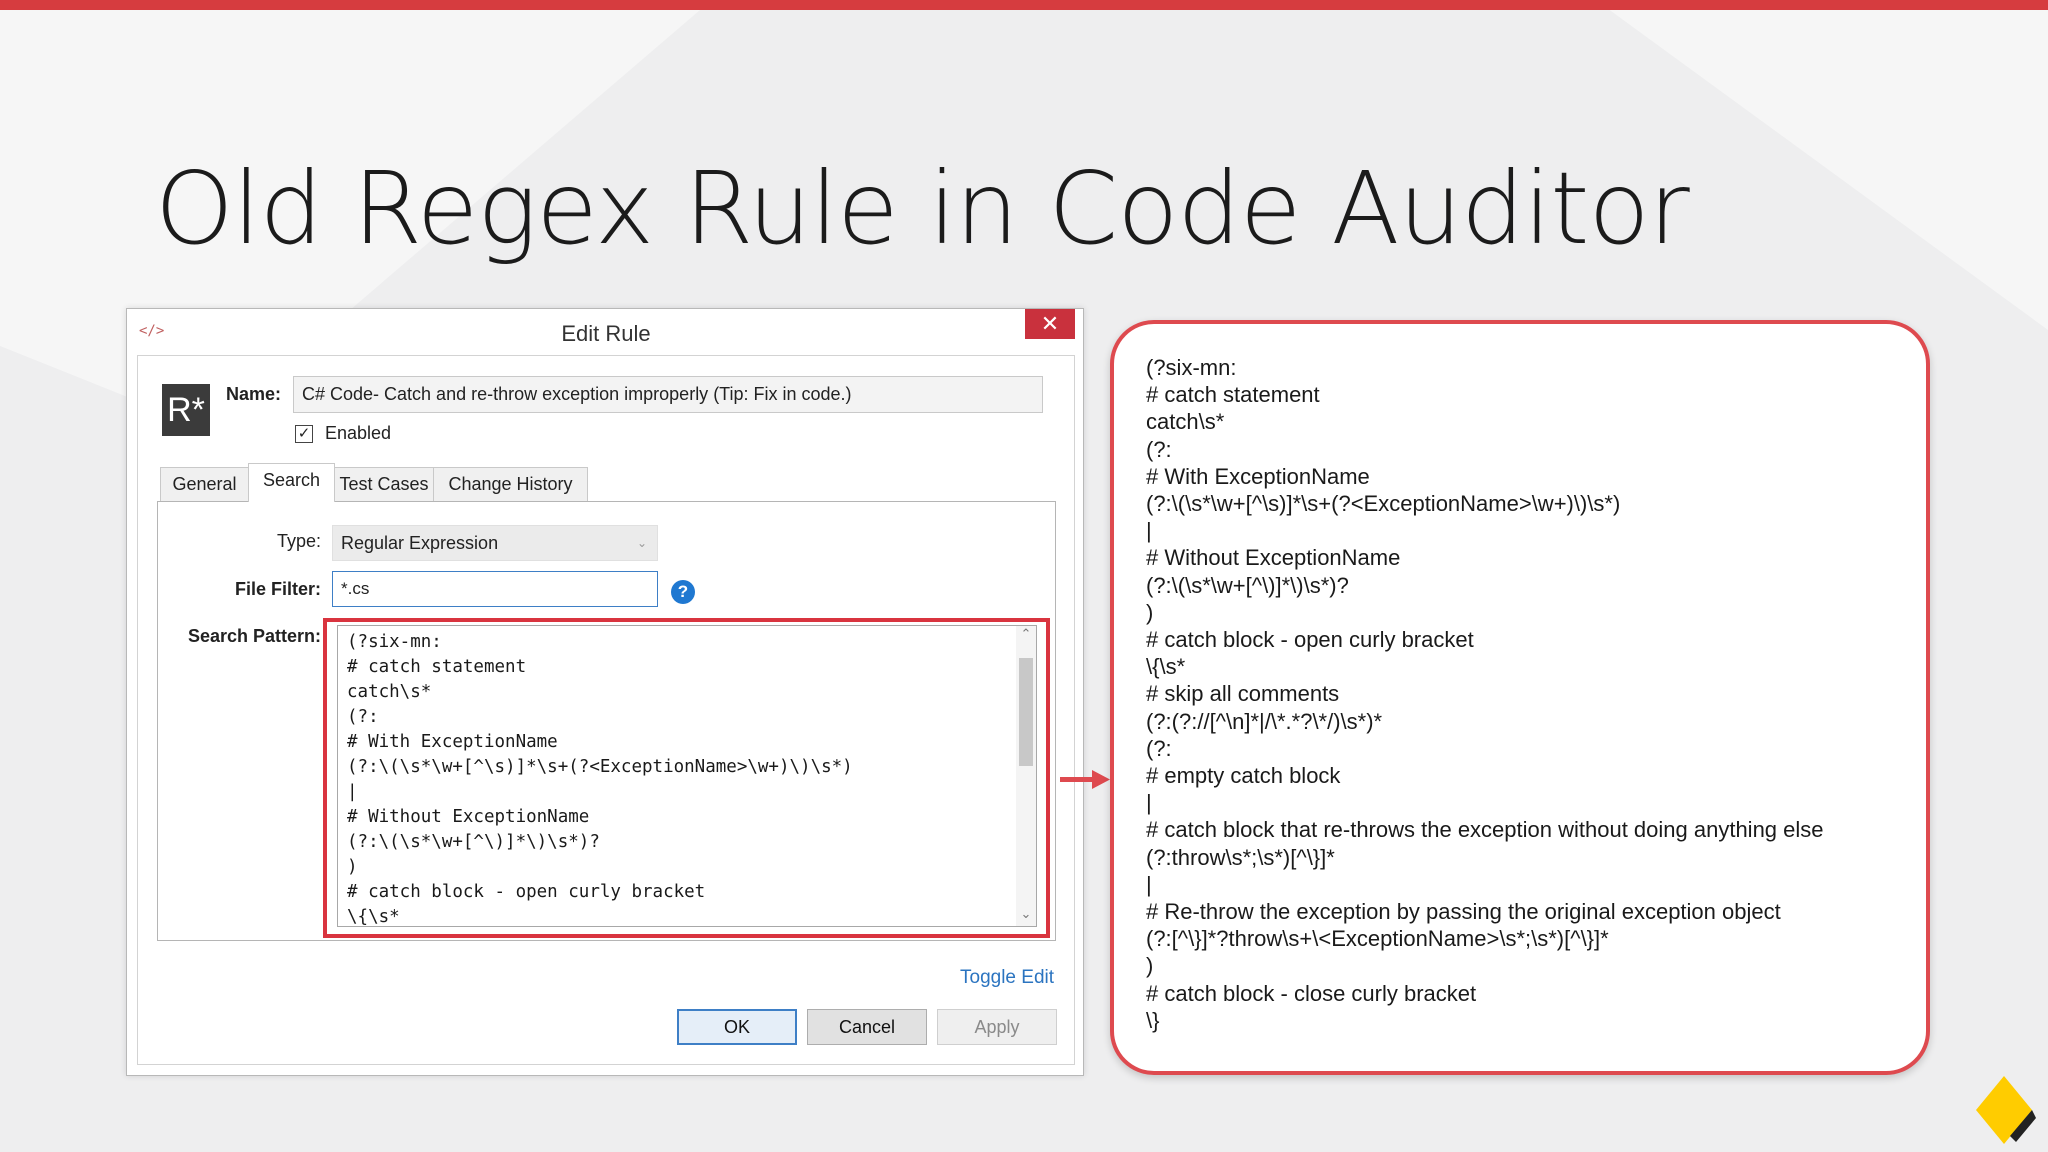 This screenshot has height=1152, width=2048. What do you see at coordinates (2006, 1110) in the screenshot?
I see `brand-logo-icon` at bounding box center [2006, 1110].